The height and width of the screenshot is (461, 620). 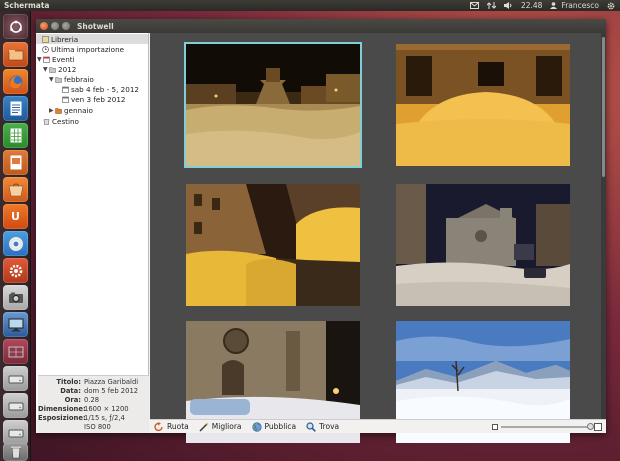 What do you see at coordinates (15, 270) in the screenshot?
I see `settings-icon` at bounding box center [15, 270].